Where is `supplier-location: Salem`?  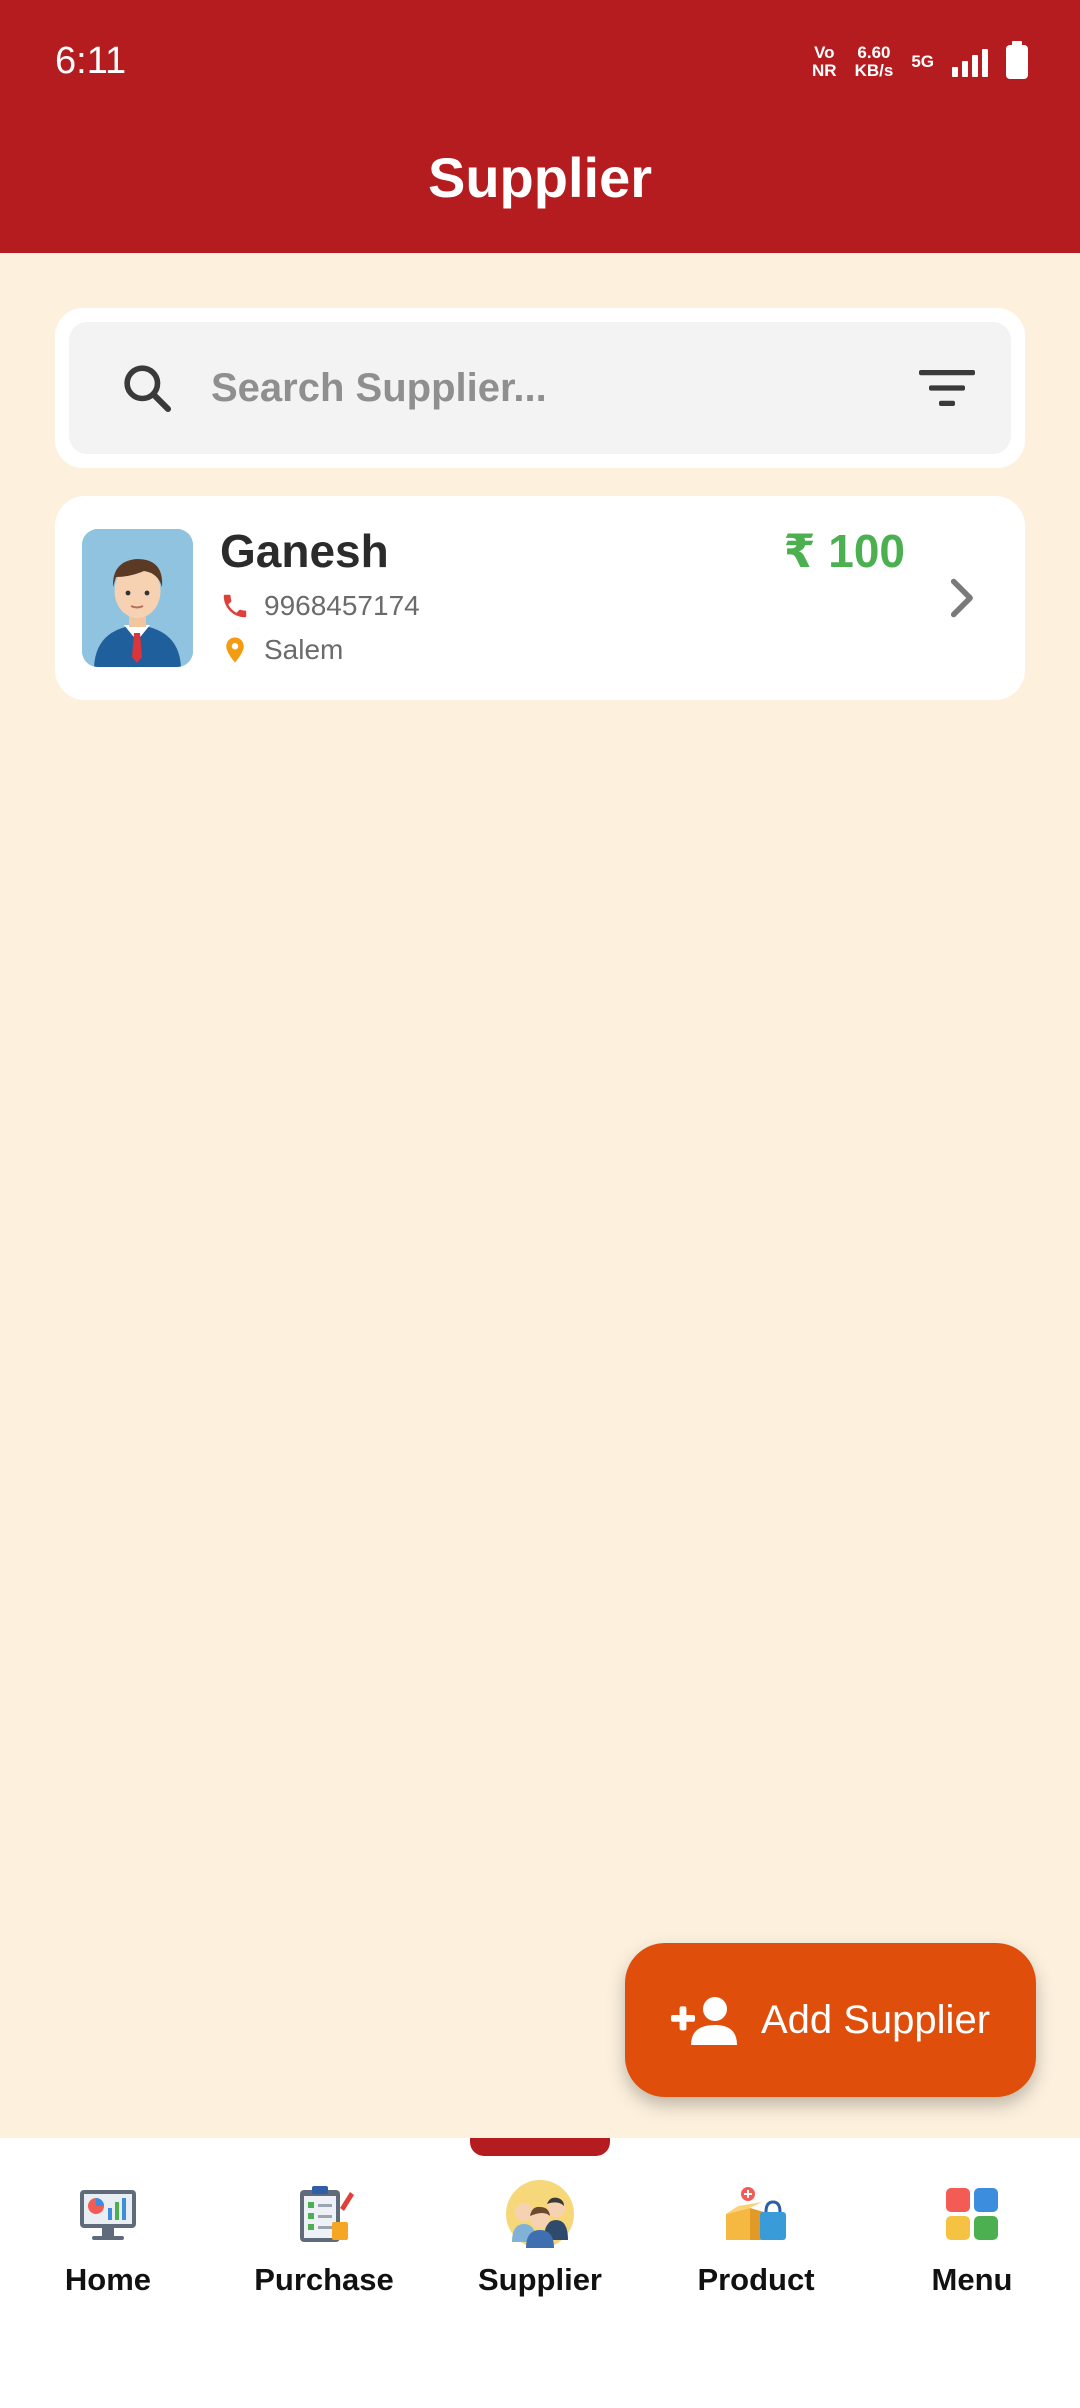 supplier-location: Salem is located at coordinates (304, 649).